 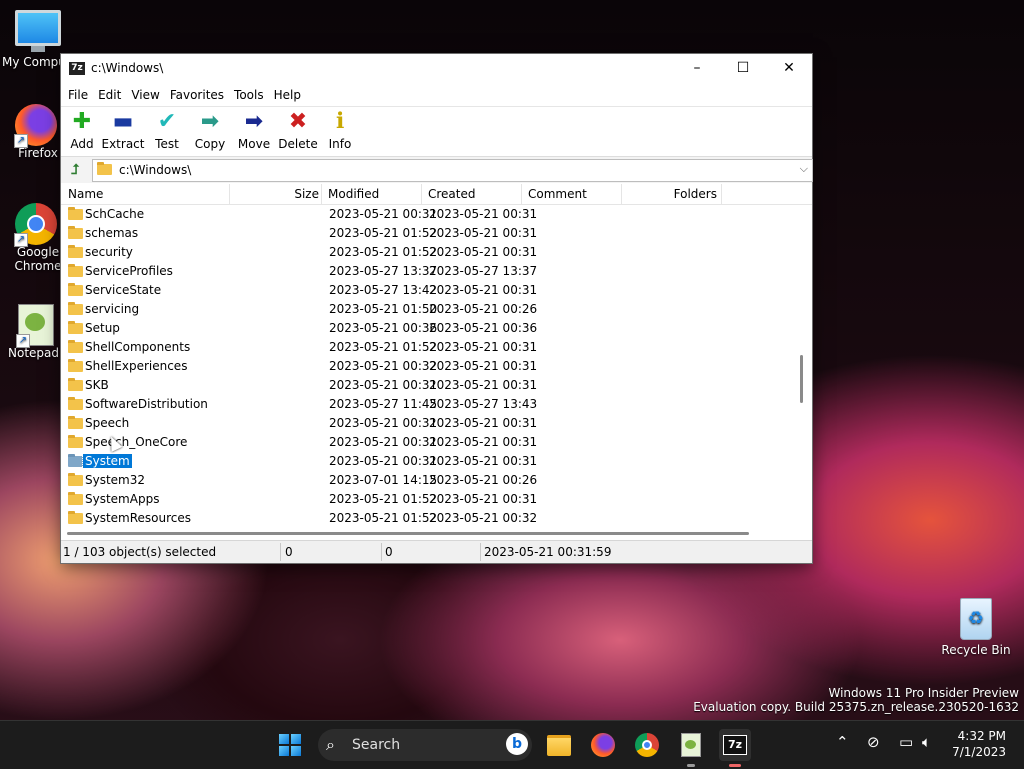 I want to click on firefox-icon, so click(x=603, y=745).